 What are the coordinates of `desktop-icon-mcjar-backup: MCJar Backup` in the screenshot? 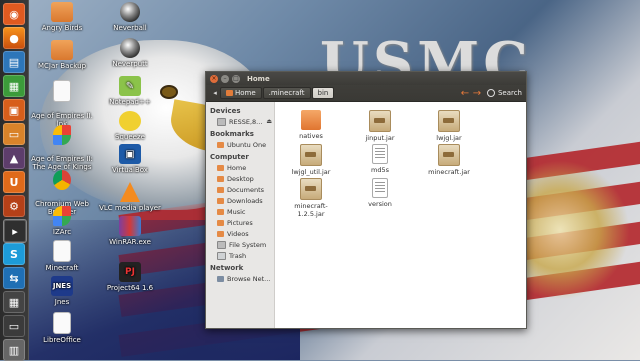 It's located at (62, 55).